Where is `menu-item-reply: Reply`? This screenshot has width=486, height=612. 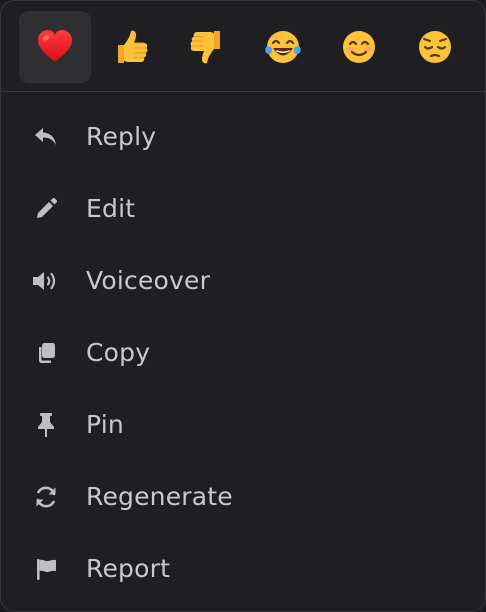
menu-item-reply: Reply is located at coordinates (243, 137).